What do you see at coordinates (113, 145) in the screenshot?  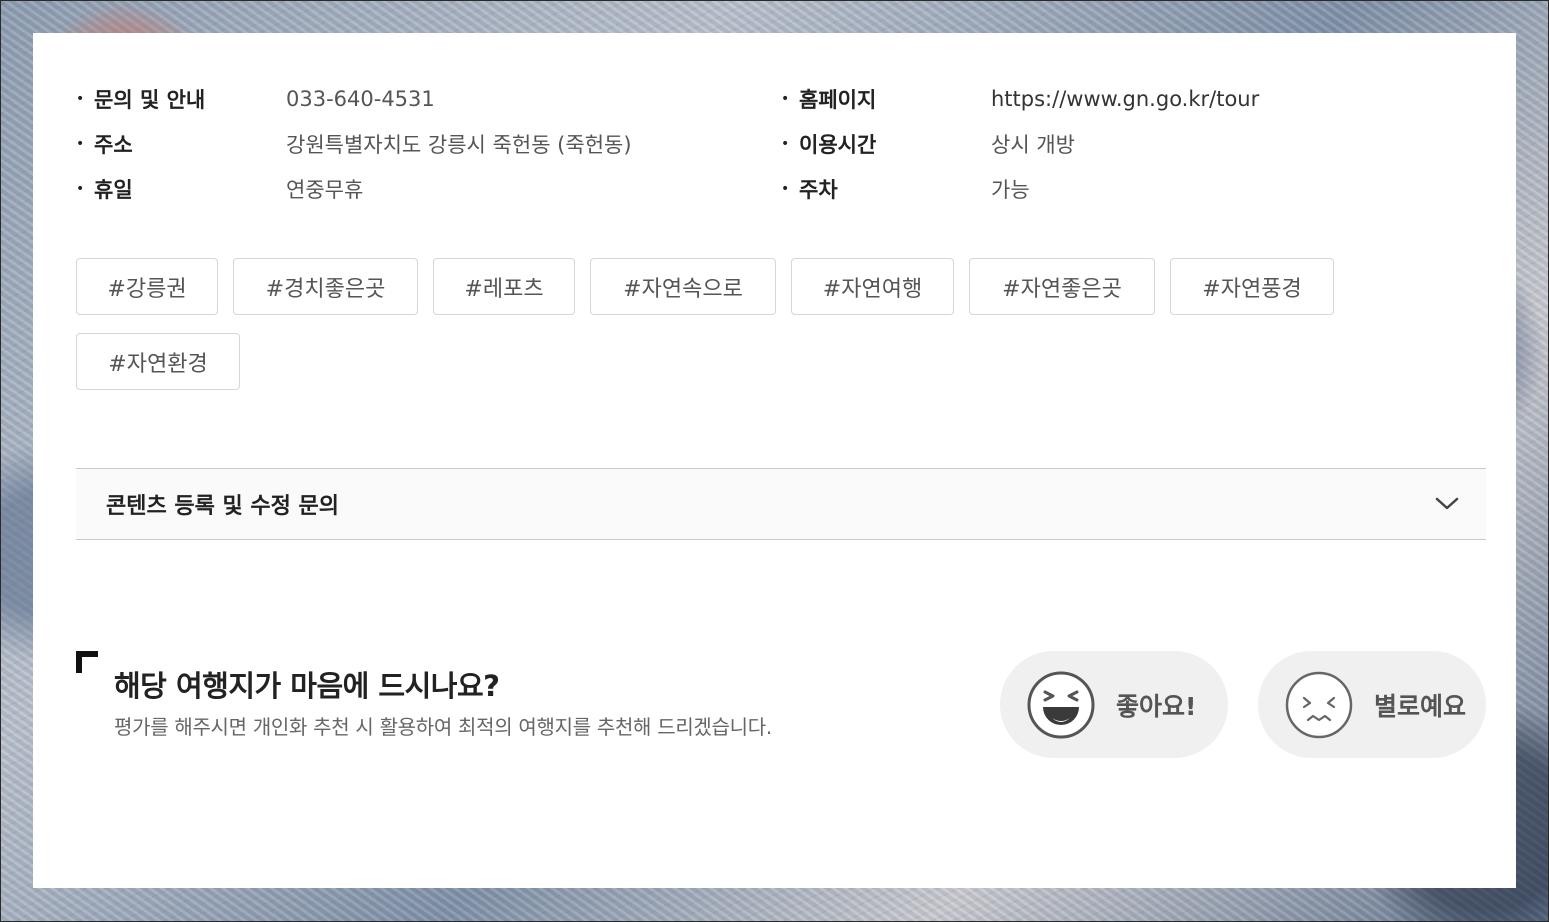 I see `info-label: 주소` at bounding box center [113, 145].